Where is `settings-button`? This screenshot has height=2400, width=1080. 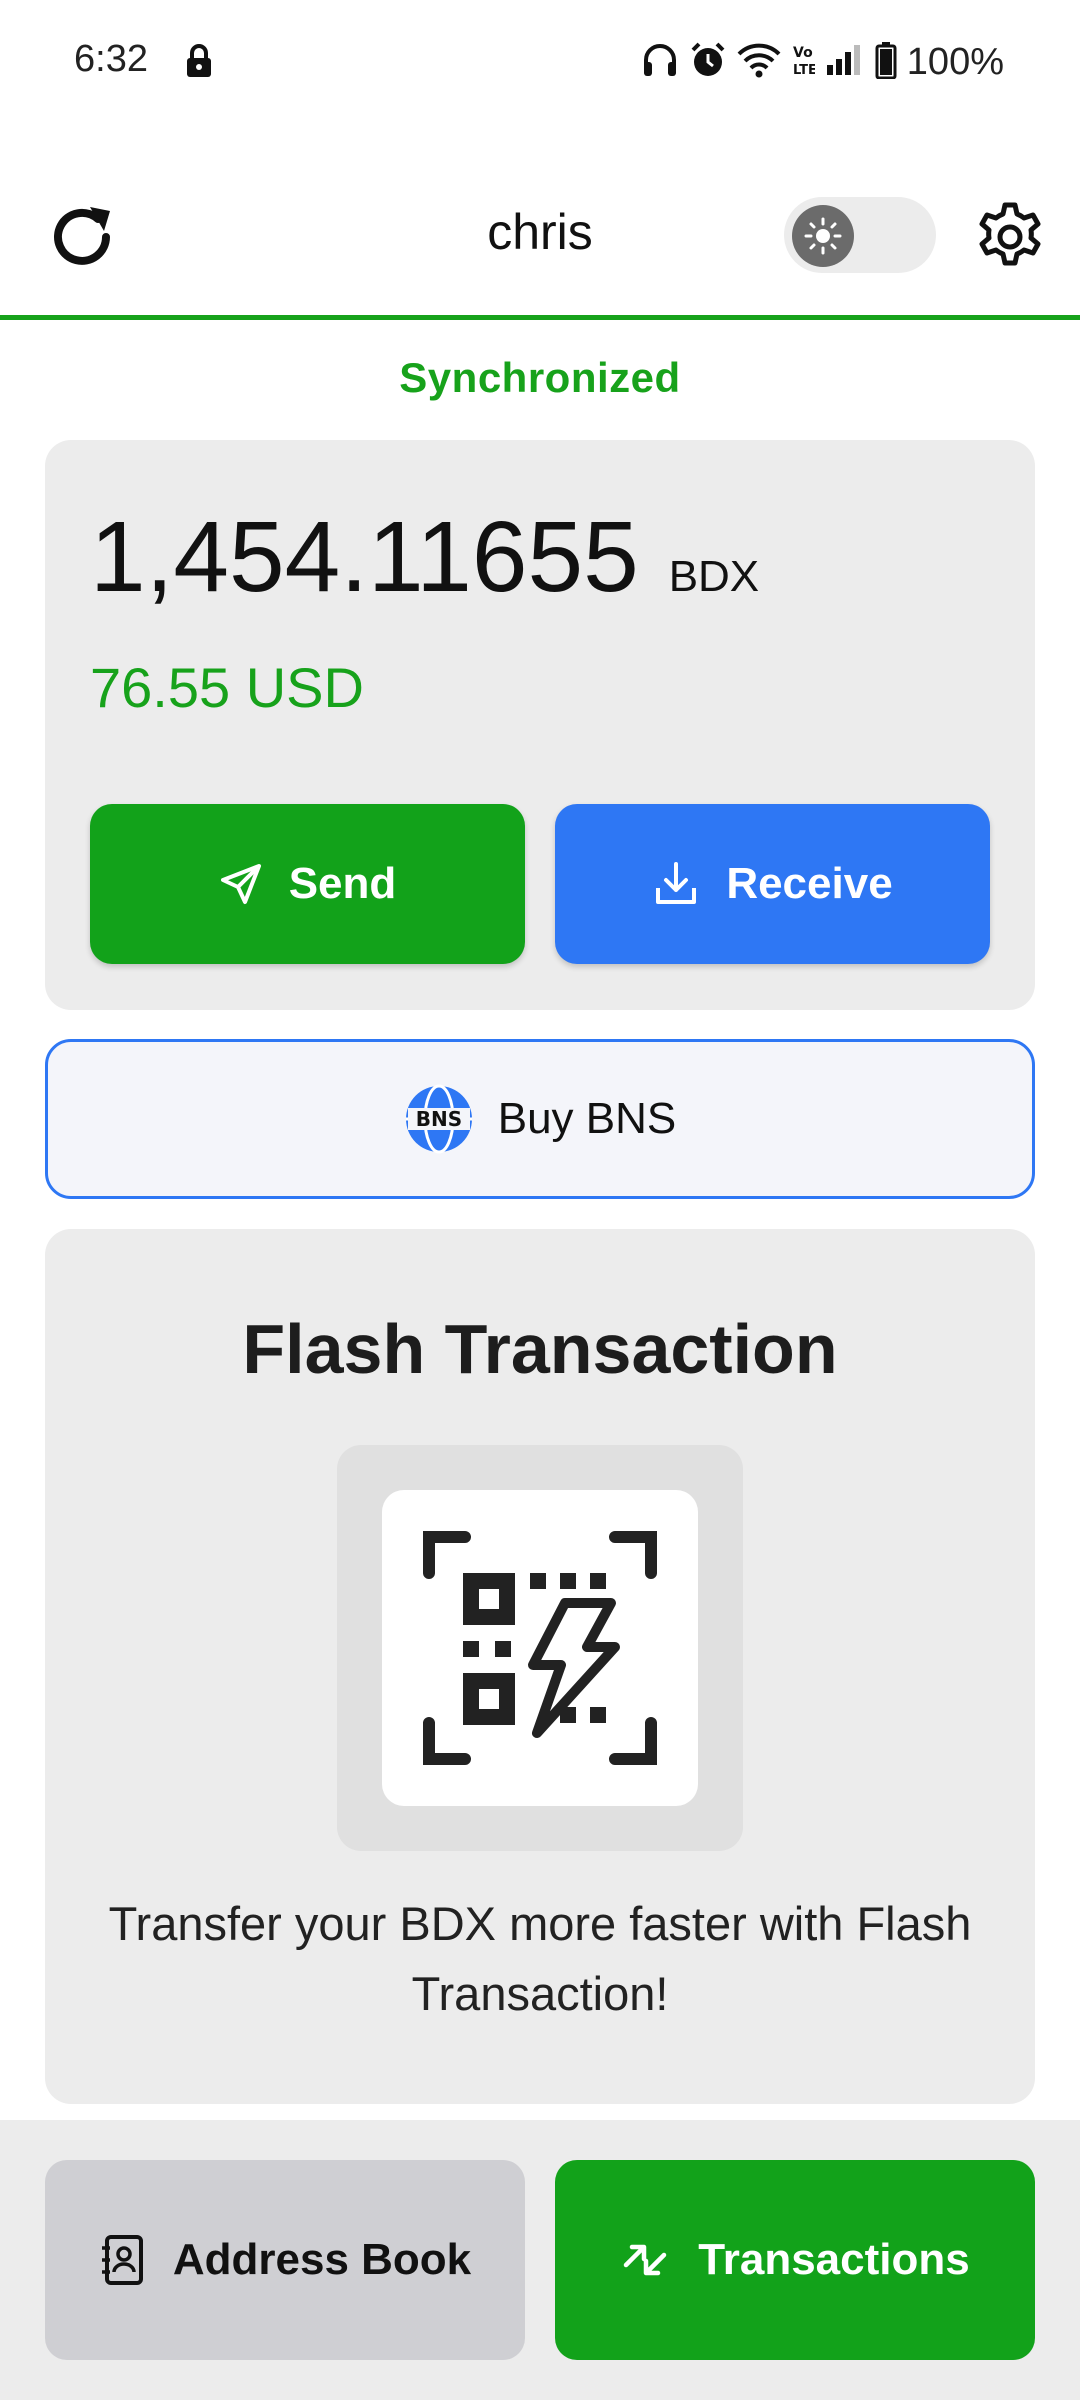
settings-button is located at coordinates (1010, 237).